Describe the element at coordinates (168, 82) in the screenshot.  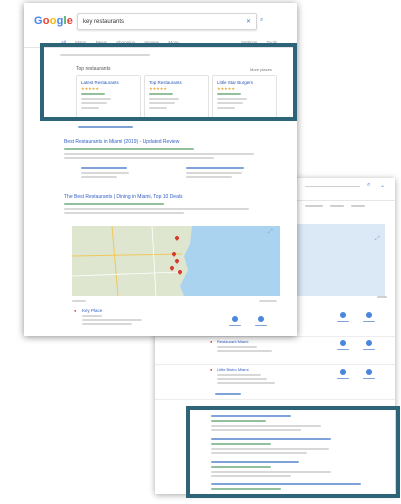
I see `local-pack-highlight` at that location.